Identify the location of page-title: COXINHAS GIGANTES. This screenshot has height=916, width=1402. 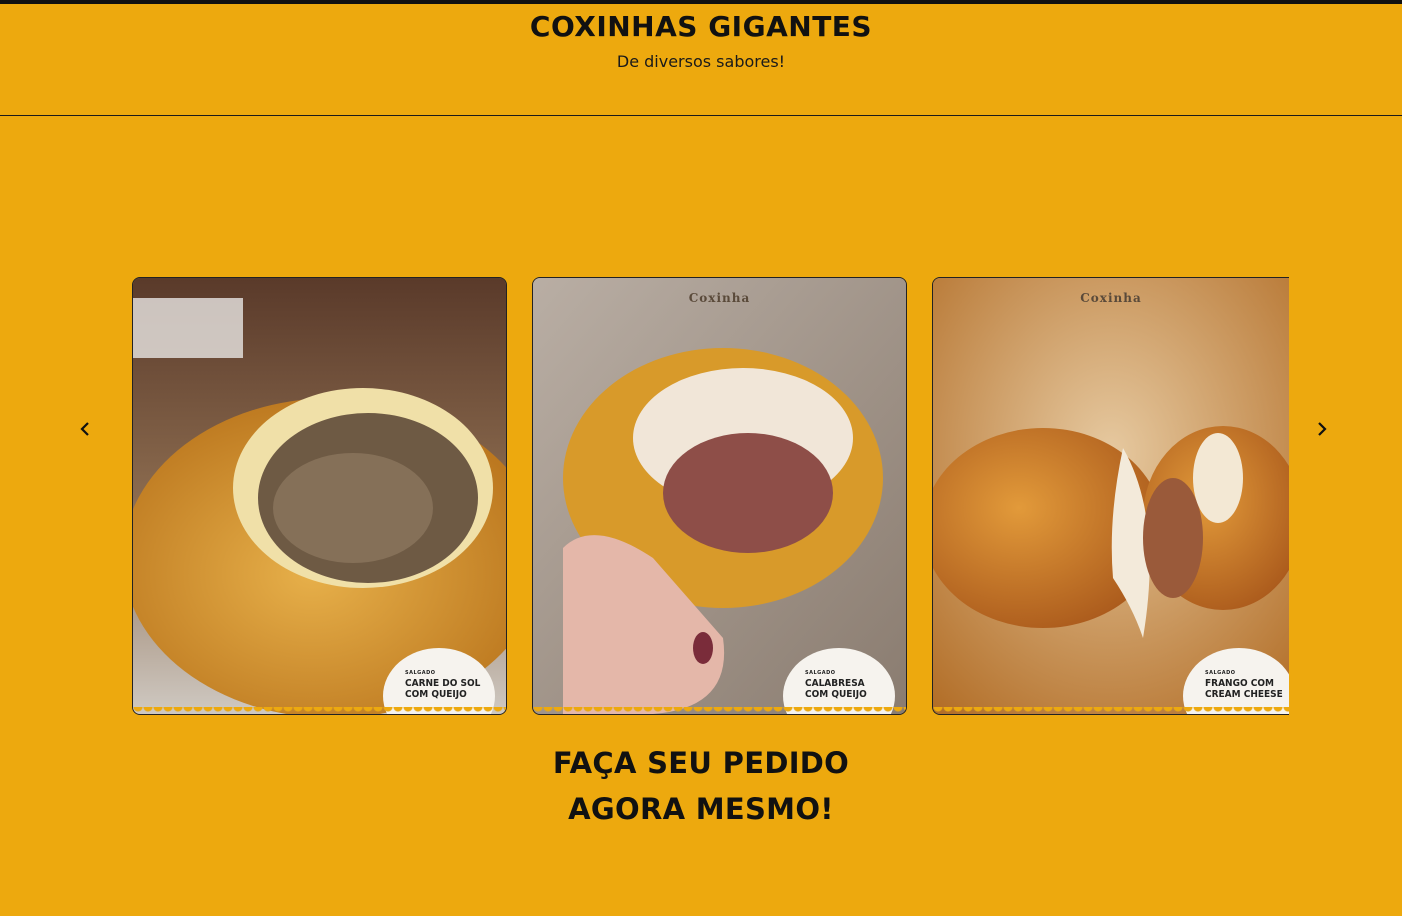
(701, 26).